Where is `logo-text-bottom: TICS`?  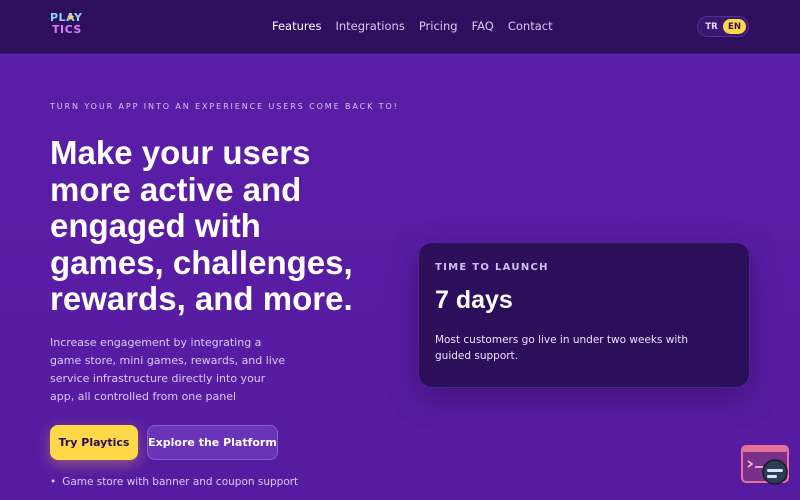 logo-text-bottom: TICS is located at coordinates (67, 29).